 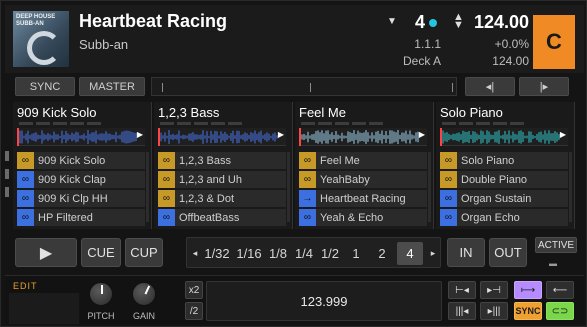 I want to click on master-button: MASTER, so click(x=112, y=86).